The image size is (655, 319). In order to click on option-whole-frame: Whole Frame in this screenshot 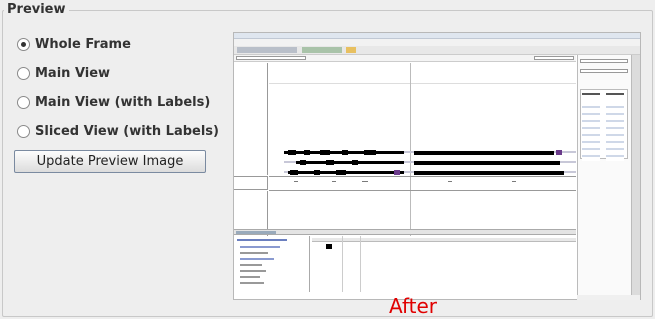, I will do `click(74, 44)`.